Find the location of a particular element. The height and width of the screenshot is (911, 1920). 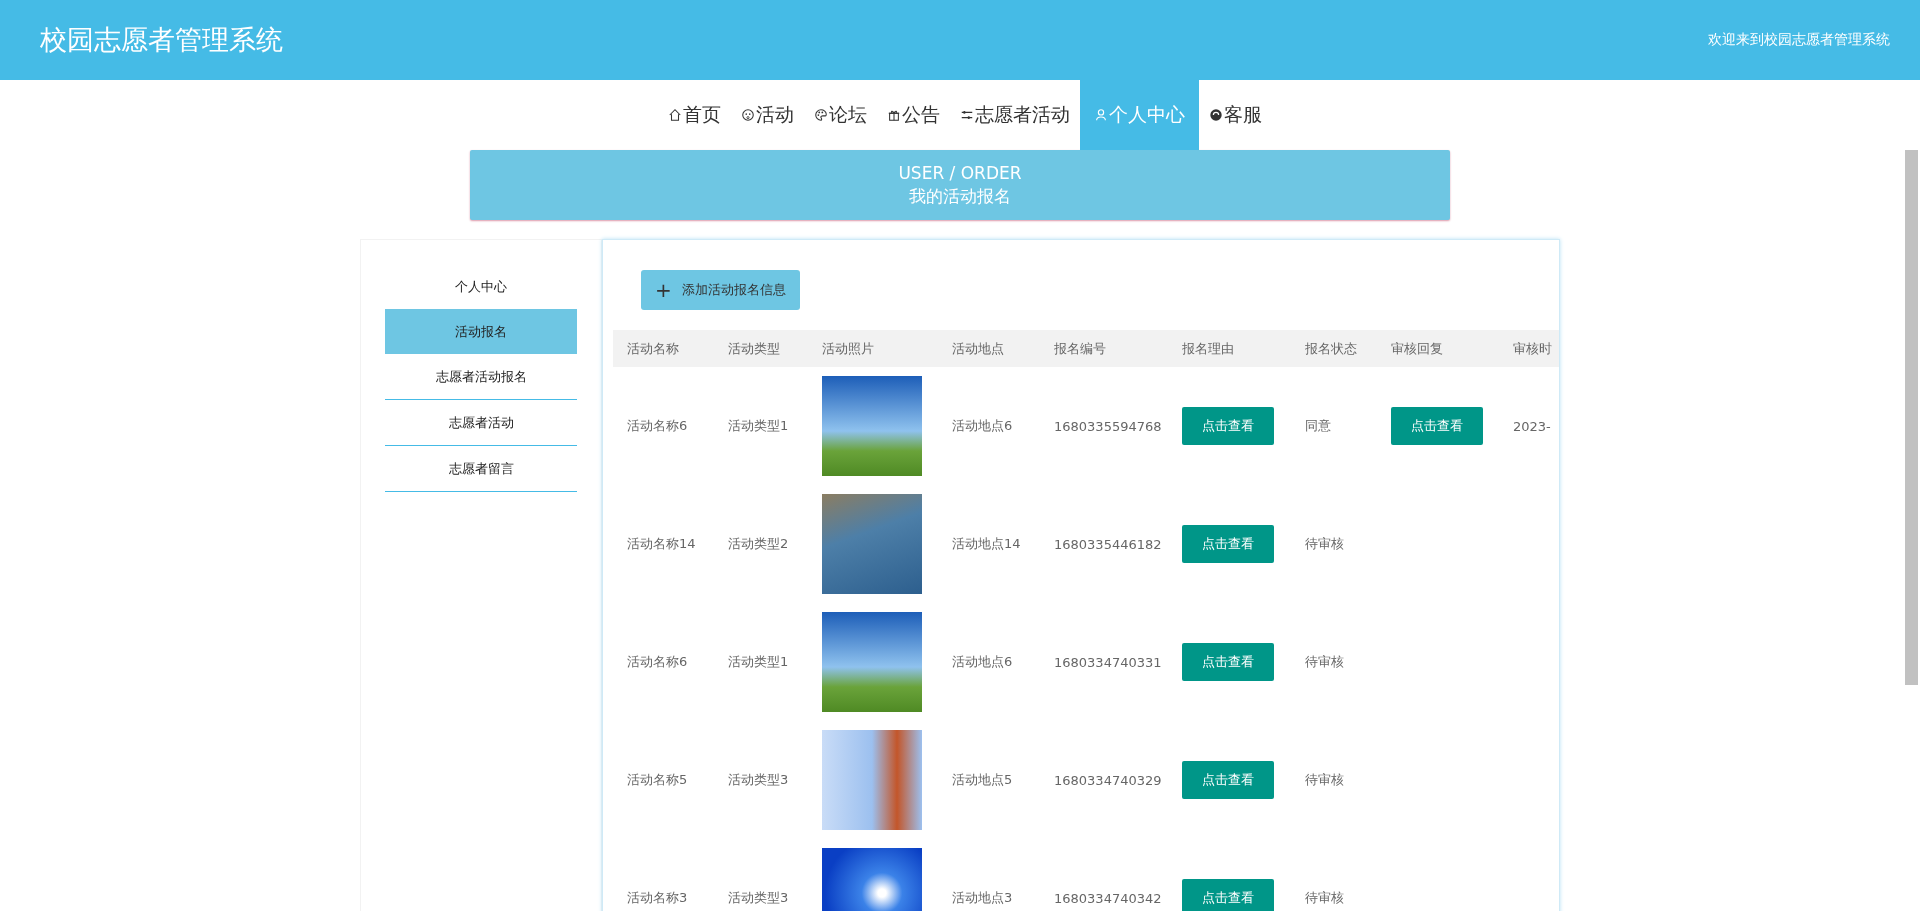

nav-tab: 活动 is located at coordinates (767, 115).